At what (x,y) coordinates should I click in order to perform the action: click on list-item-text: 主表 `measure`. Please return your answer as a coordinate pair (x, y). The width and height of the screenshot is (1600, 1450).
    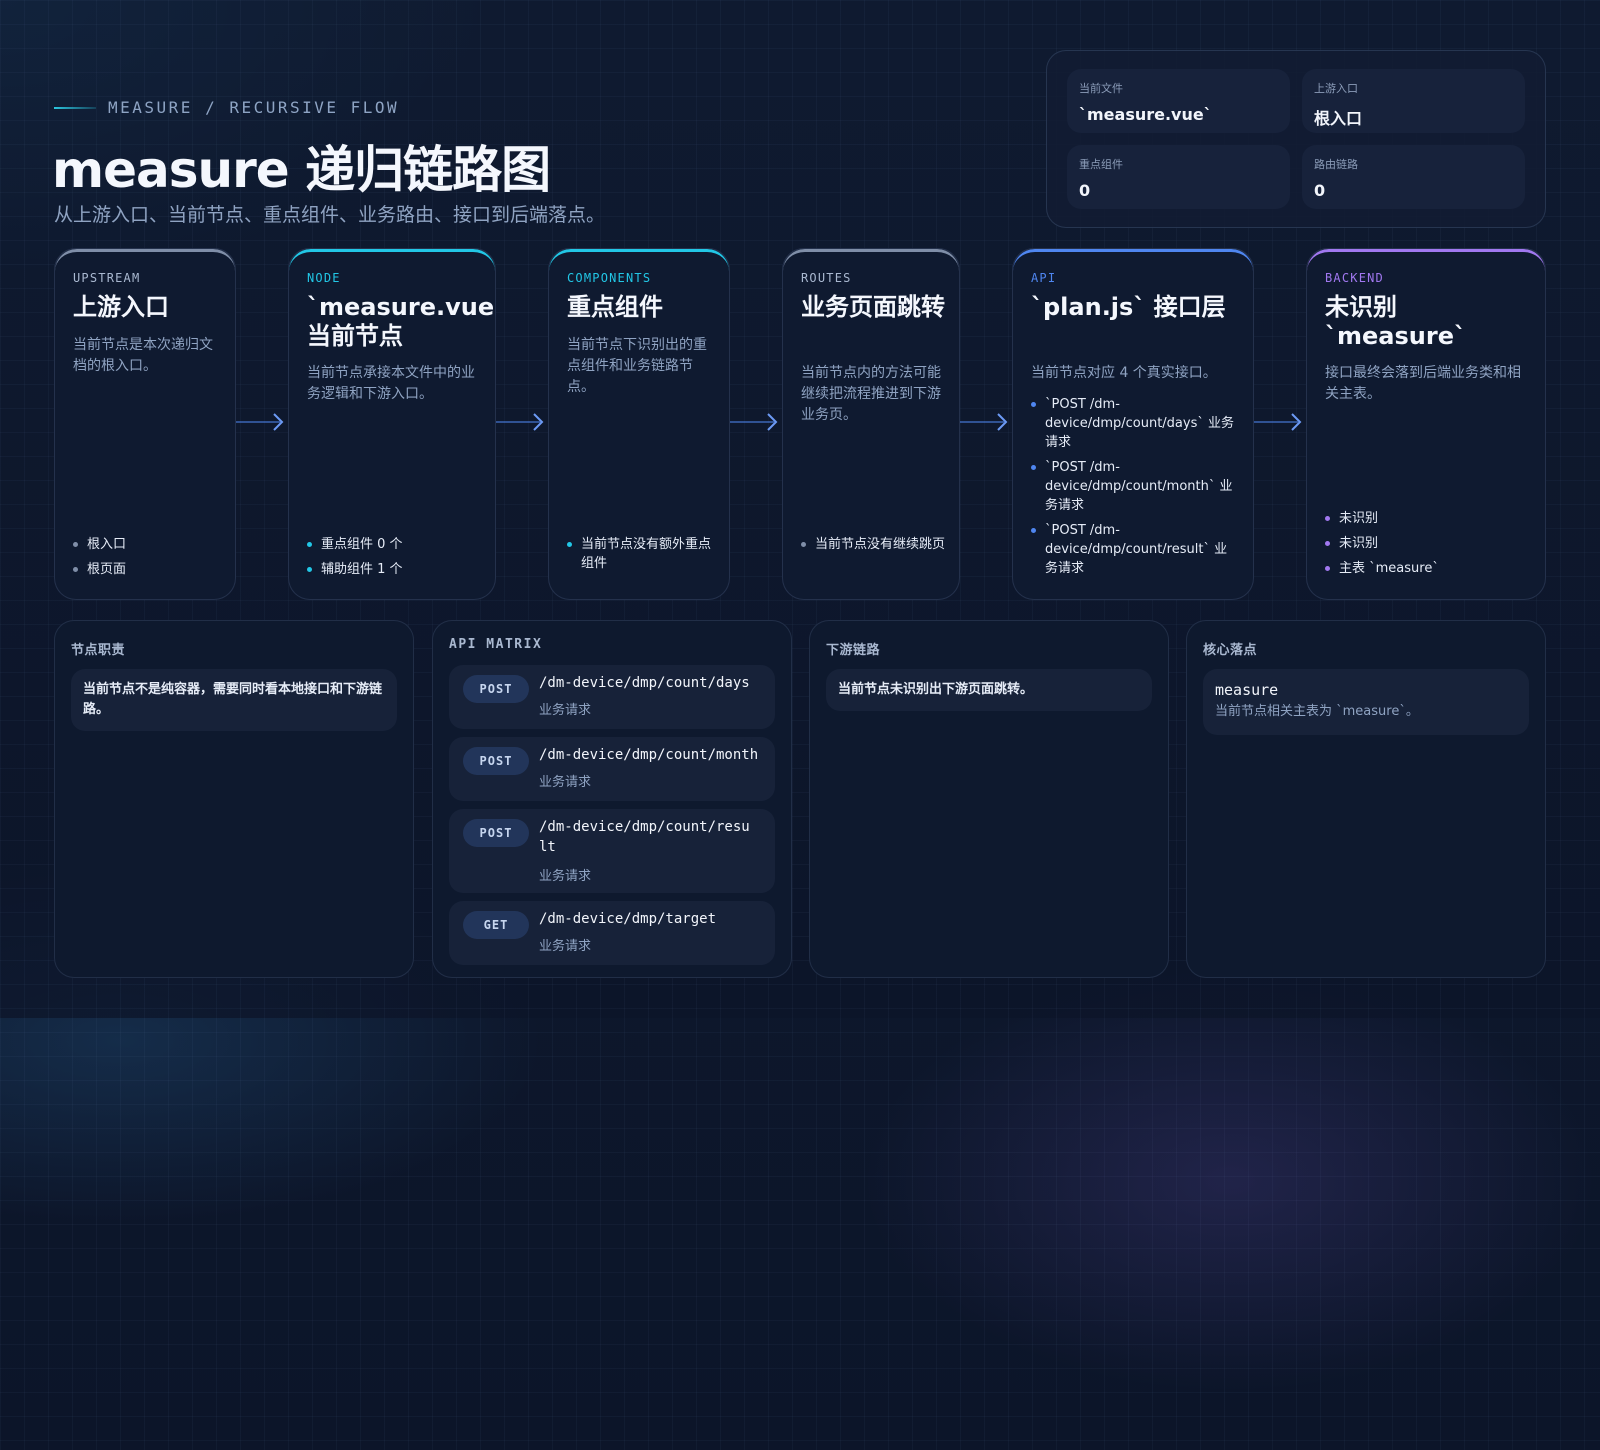
    Looking at the image, I should click on (1389, 568).